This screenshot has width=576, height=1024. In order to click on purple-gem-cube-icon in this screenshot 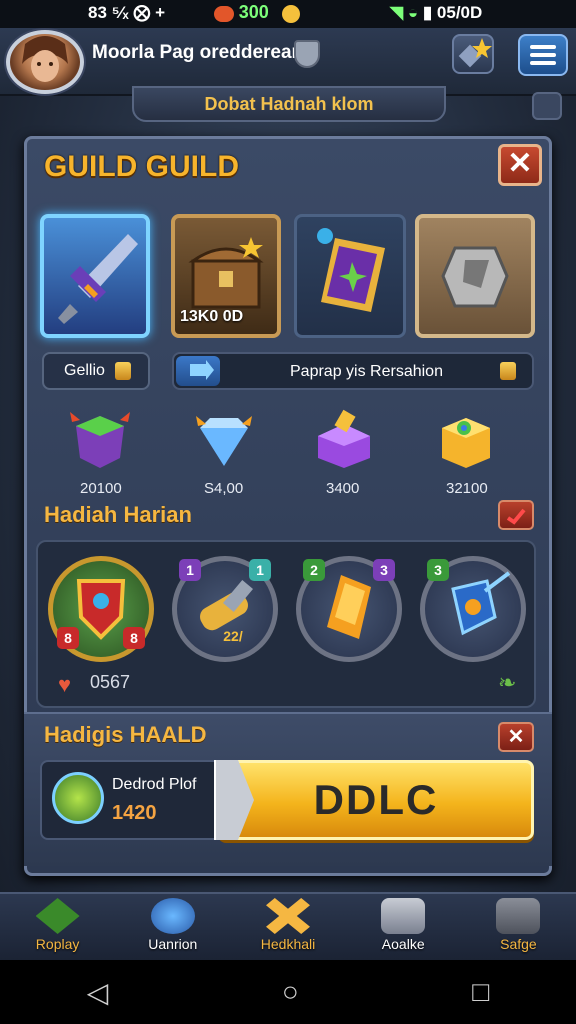, I will do `click(344, 438)`.